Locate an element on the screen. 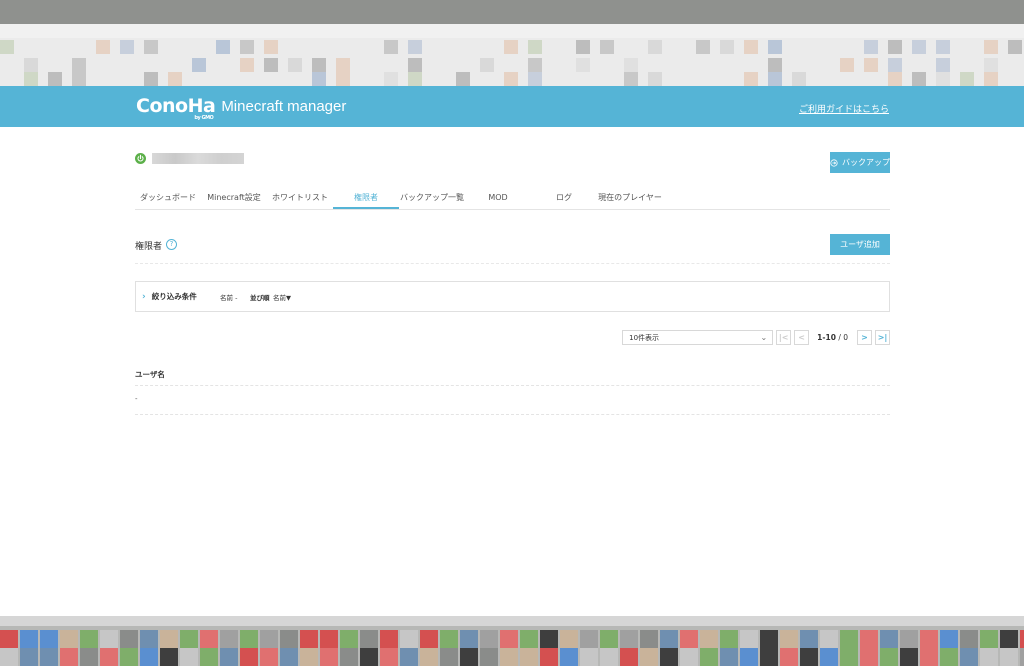  backup-button-label: バックアップ is located at coordinates (866, 162).